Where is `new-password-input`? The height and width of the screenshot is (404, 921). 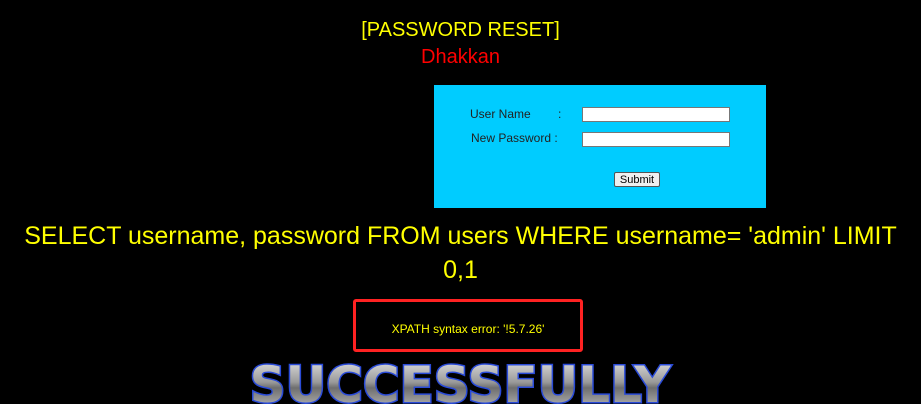 new-password-input is located at coordinates (656, 139).